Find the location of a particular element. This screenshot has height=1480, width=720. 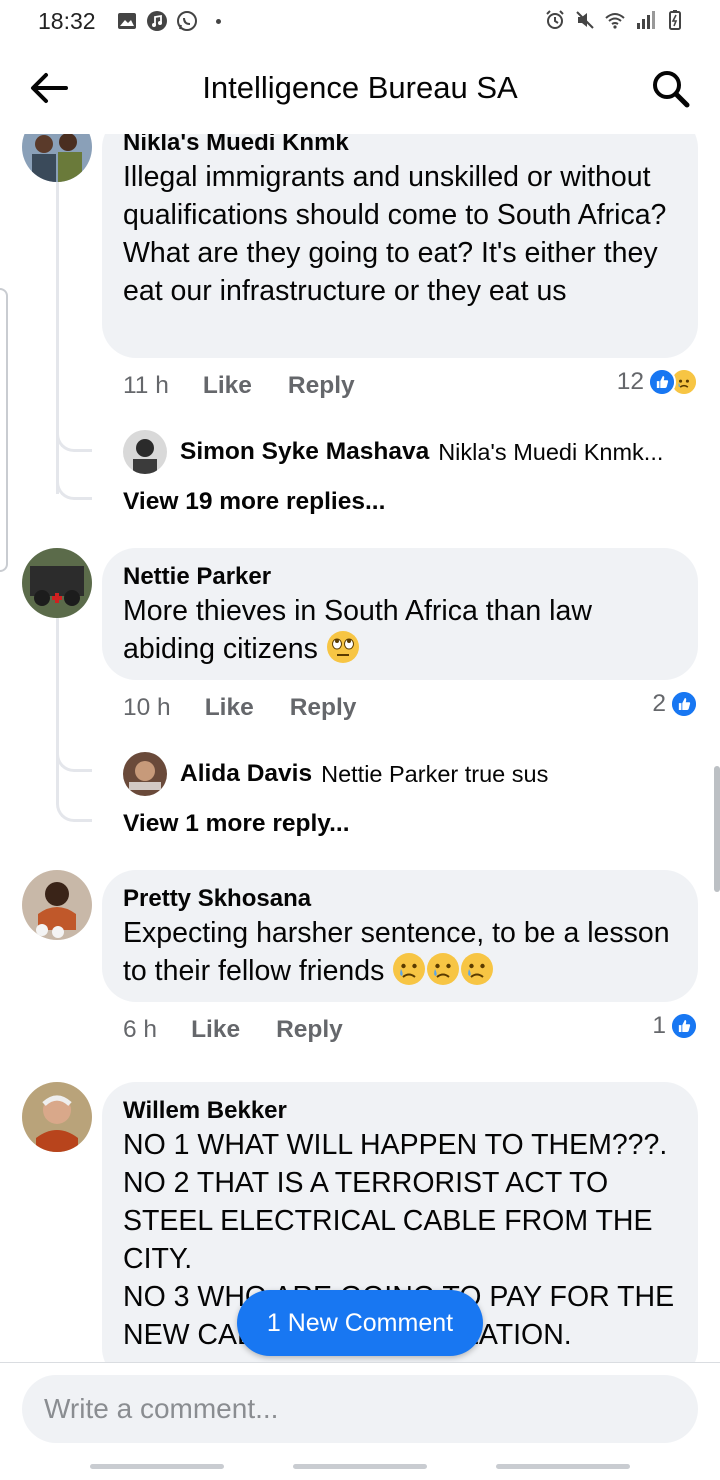

search-icon is located at coordinates (671, 89).